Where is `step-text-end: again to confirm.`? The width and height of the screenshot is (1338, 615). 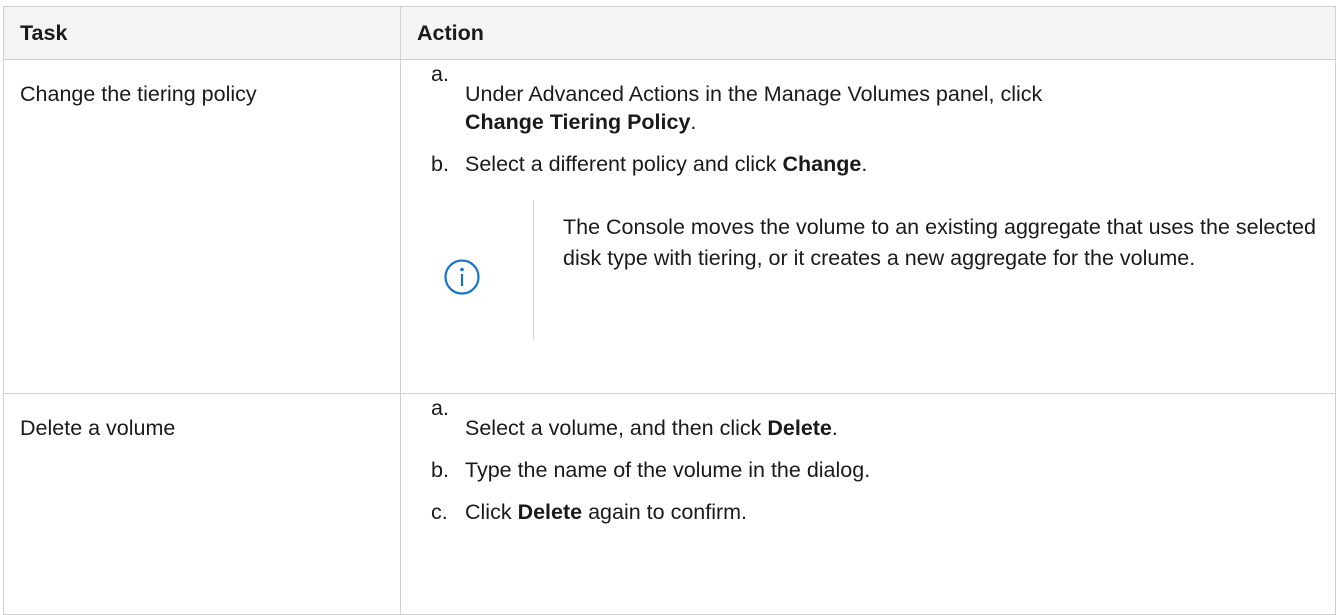
step-text-end: again to confirm. is located at coordinates (665, 512).